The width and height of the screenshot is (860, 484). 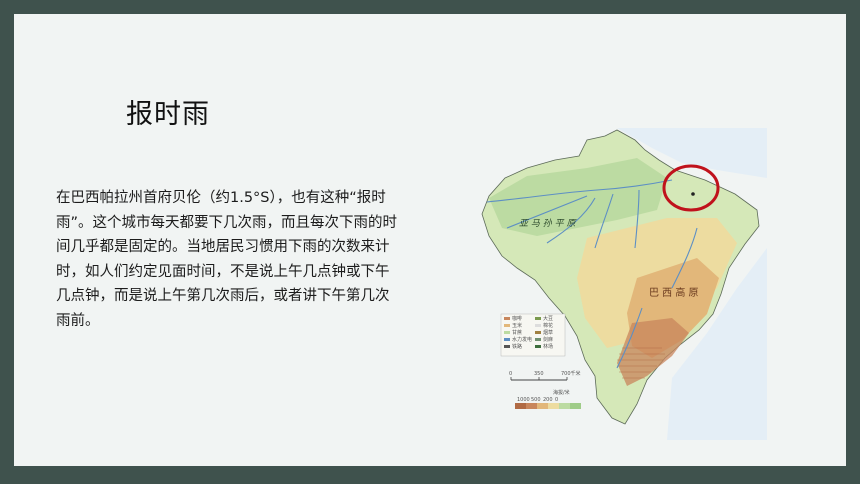 What do you see at coordinates (548, 346) in the screenshot?
I see `legend-item-9: 林场` at bounding box center [548, 346].